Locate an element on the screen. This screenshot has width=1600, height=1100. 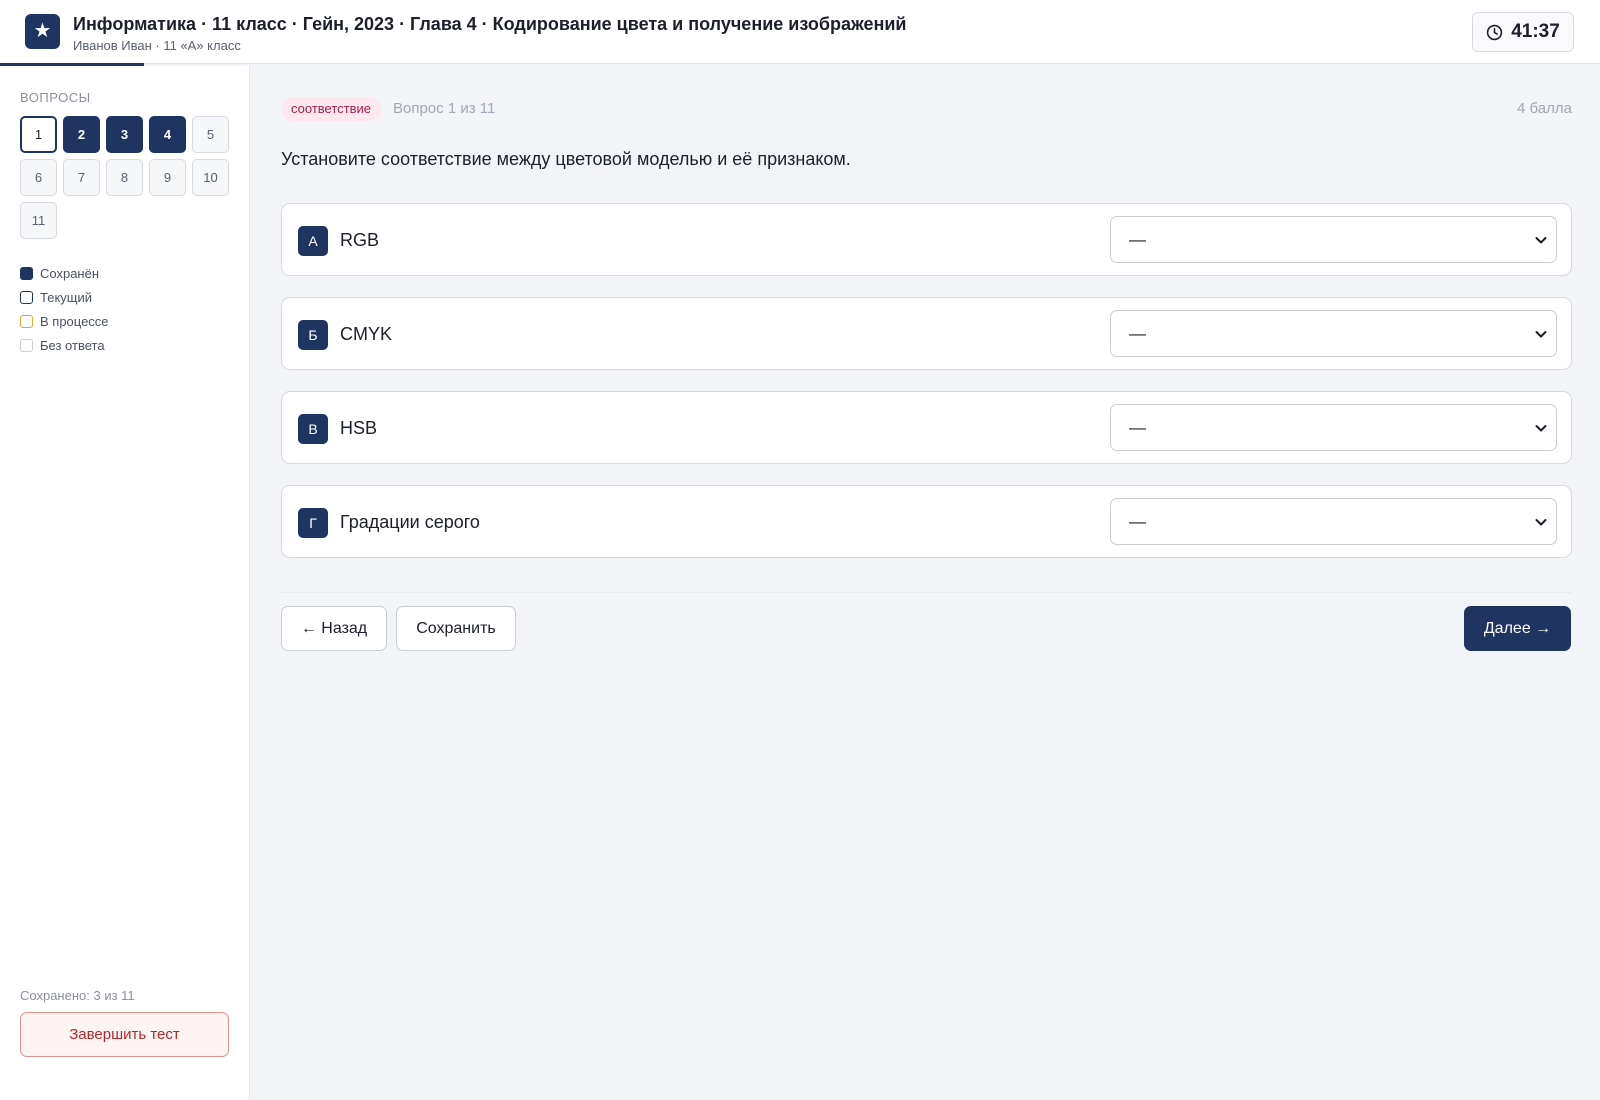
option-letter-badge: А is located at coordinates (313, 241).